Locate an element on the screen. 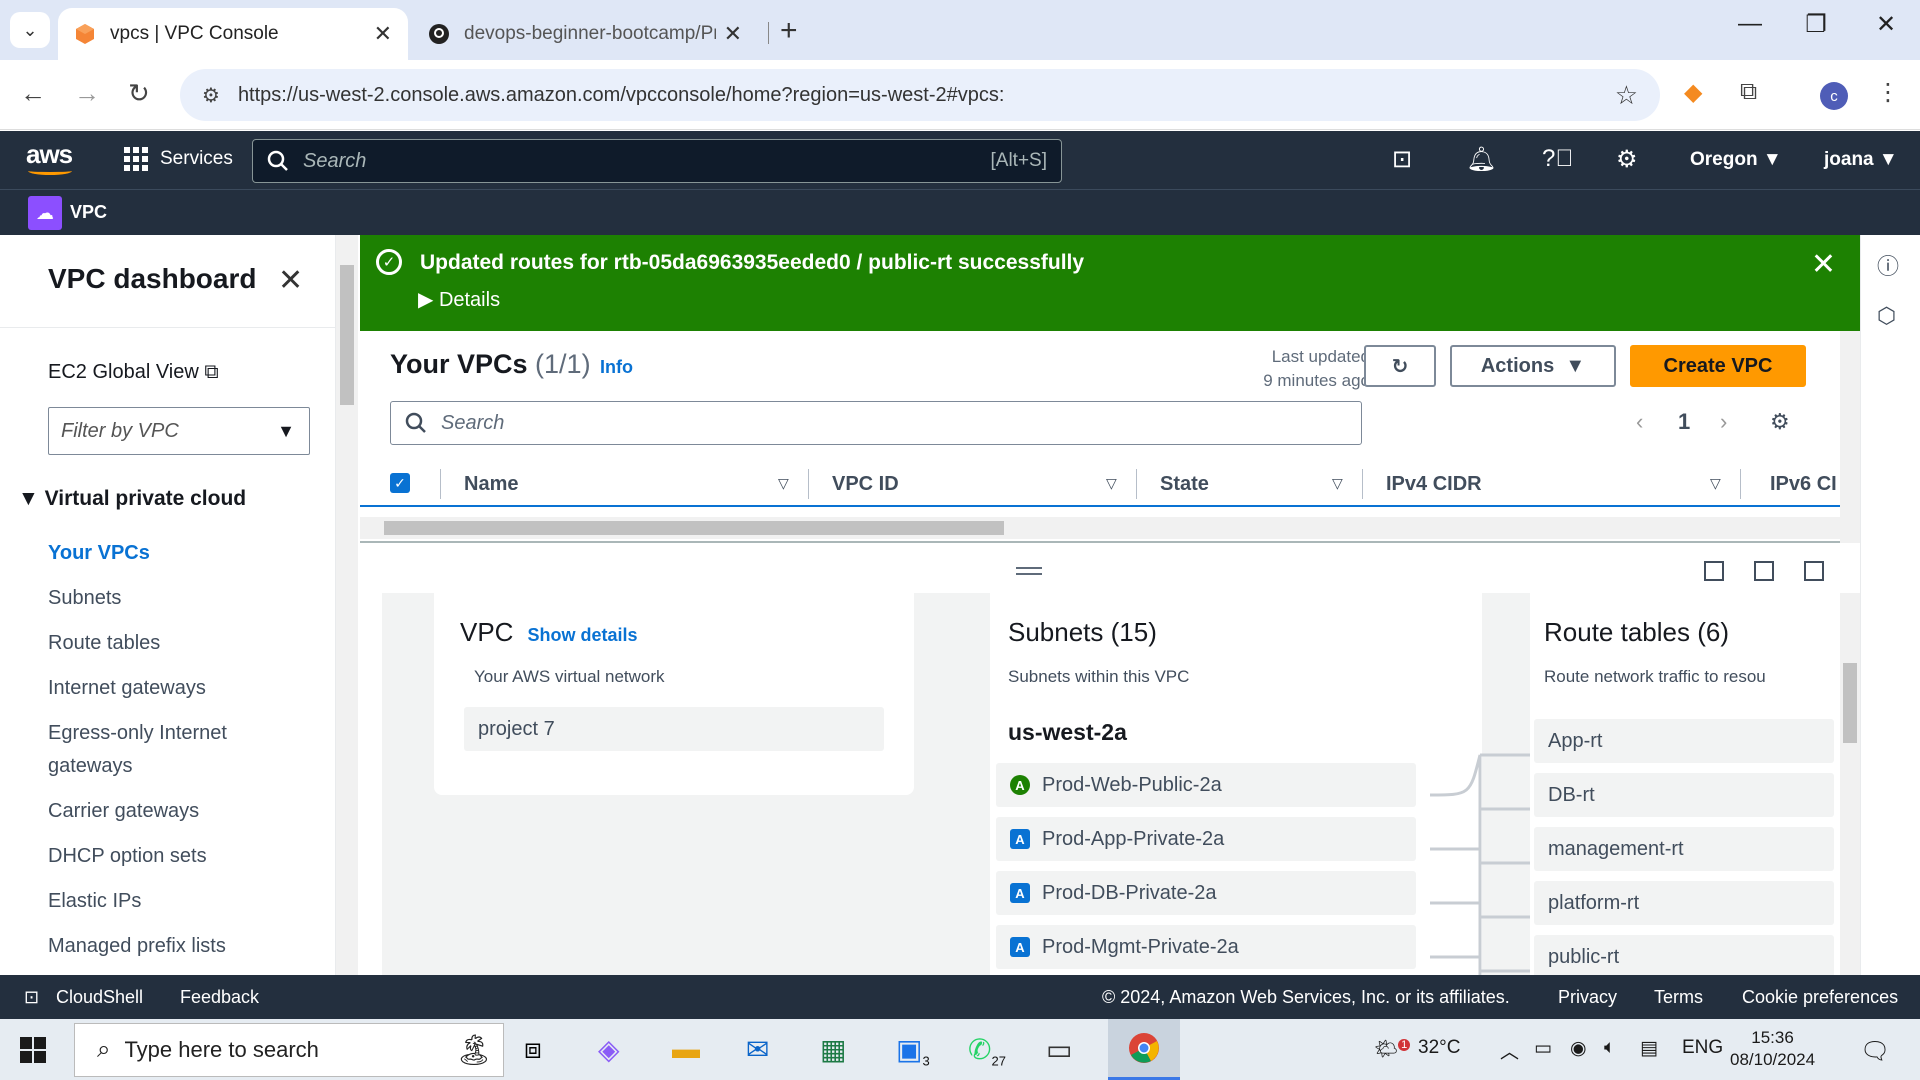  next-page-icon: › is located at coordinates (1723, 422).